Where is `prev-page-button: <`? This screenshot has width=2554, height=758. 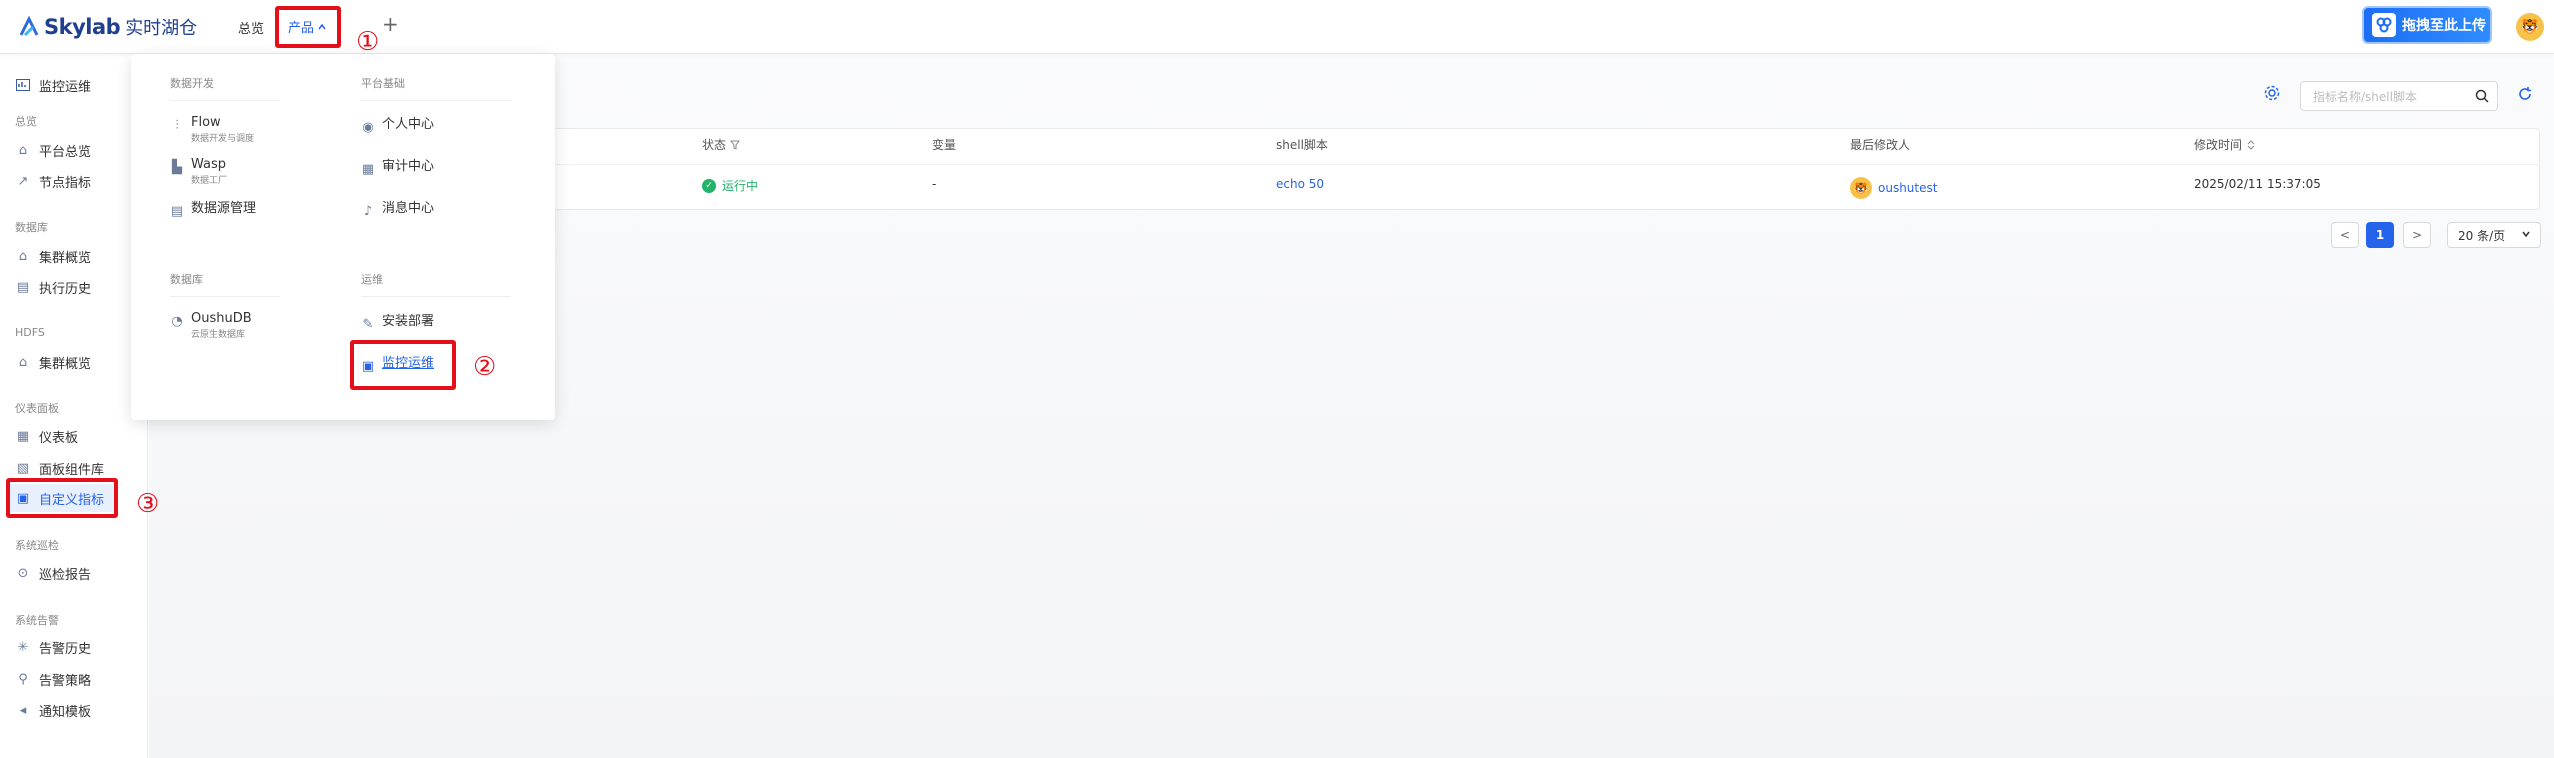
prev-page-button: < is located at coordinates (2345, 235).